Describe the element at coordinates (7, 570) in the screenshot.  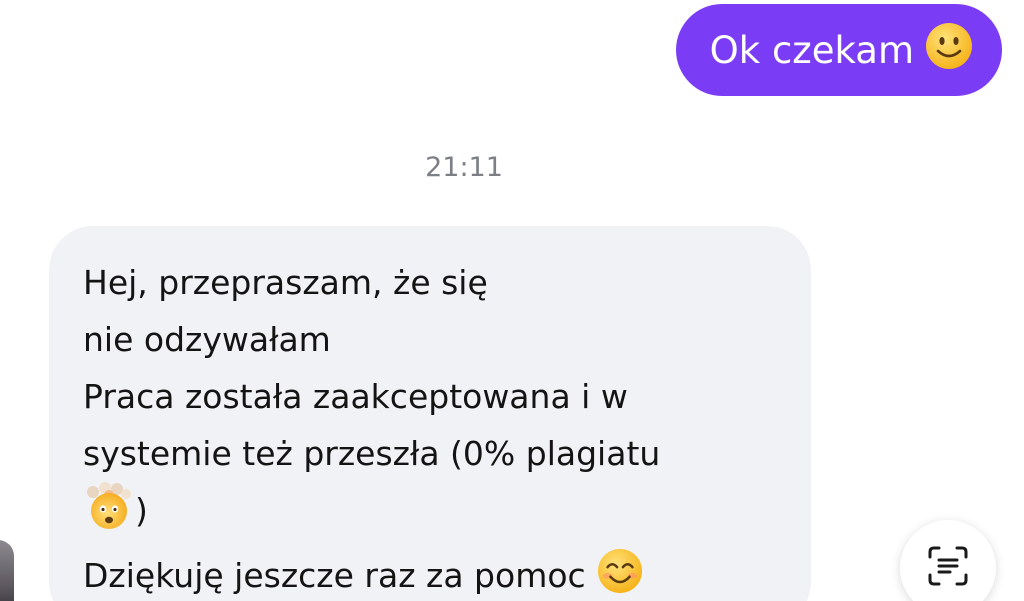
I see `avatar` at that location.